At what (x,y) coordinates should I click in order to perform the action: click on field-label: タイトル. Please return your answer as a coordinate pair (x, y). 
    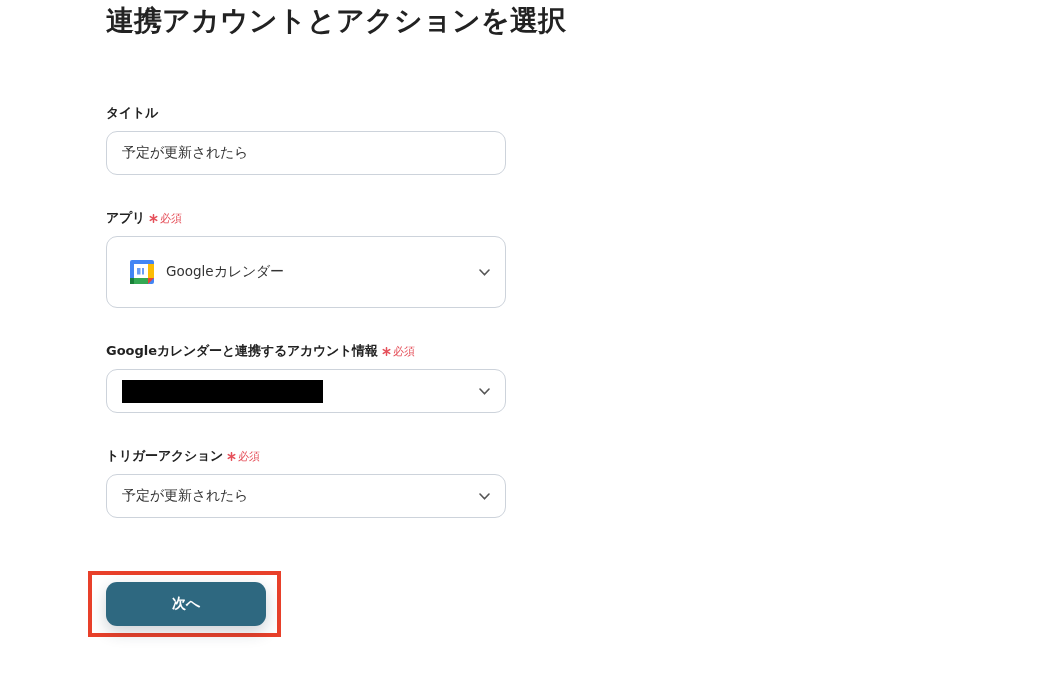
    Looking at the image, I should click on (132, 113).